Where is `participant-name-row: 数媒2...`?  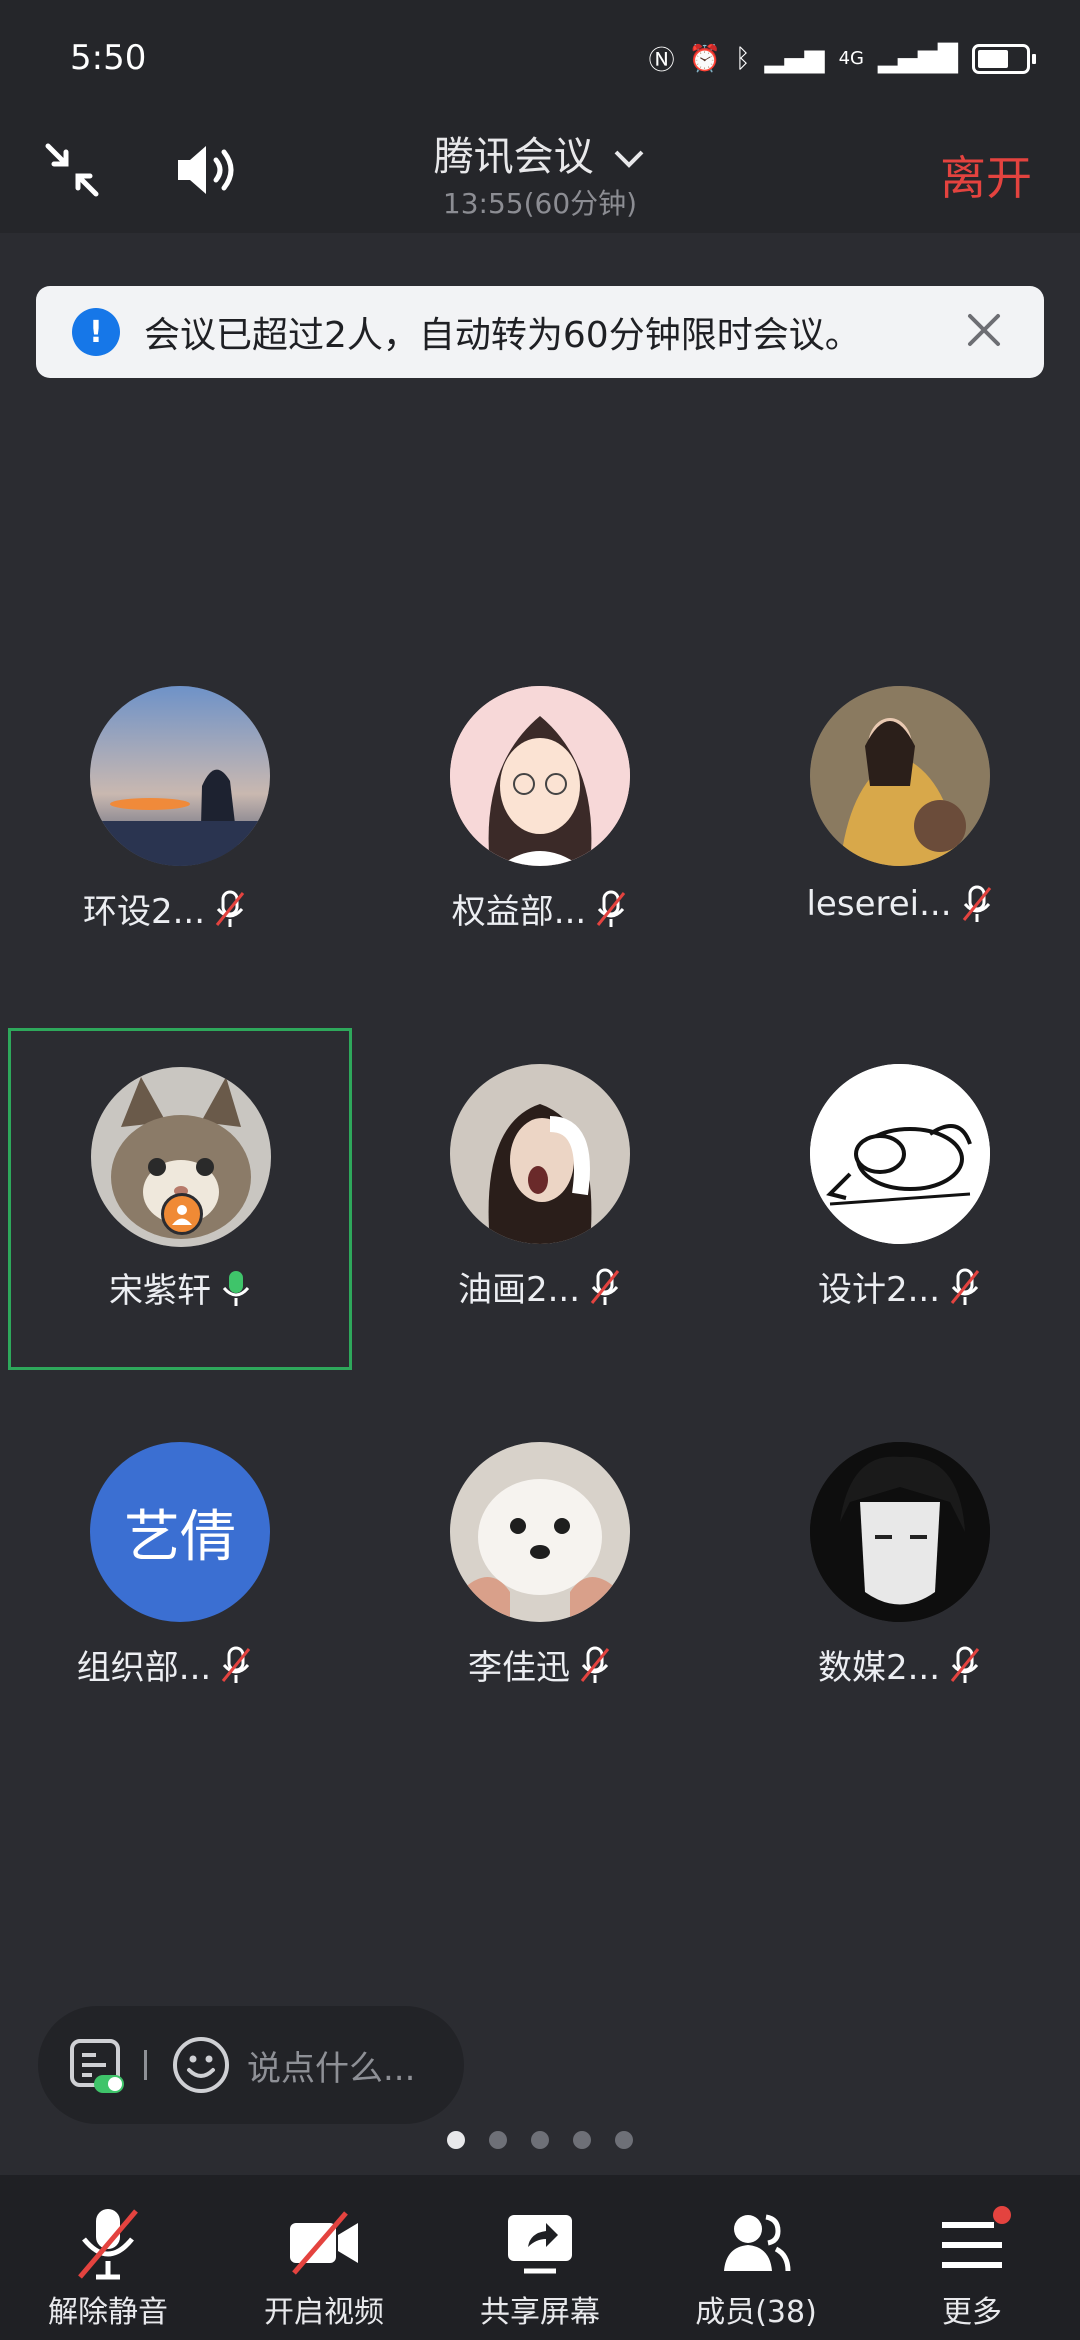 participant-name-row: 数媒2... is located at coordinates (900, 1664).